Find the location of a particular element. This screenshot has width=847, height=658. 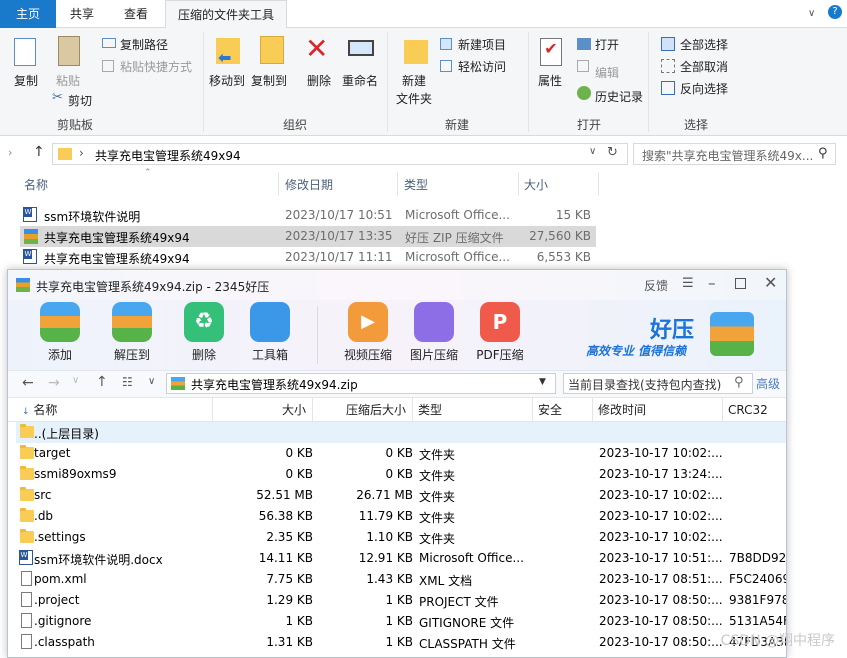

back-icon: ← is located at coordinates (28, 383).